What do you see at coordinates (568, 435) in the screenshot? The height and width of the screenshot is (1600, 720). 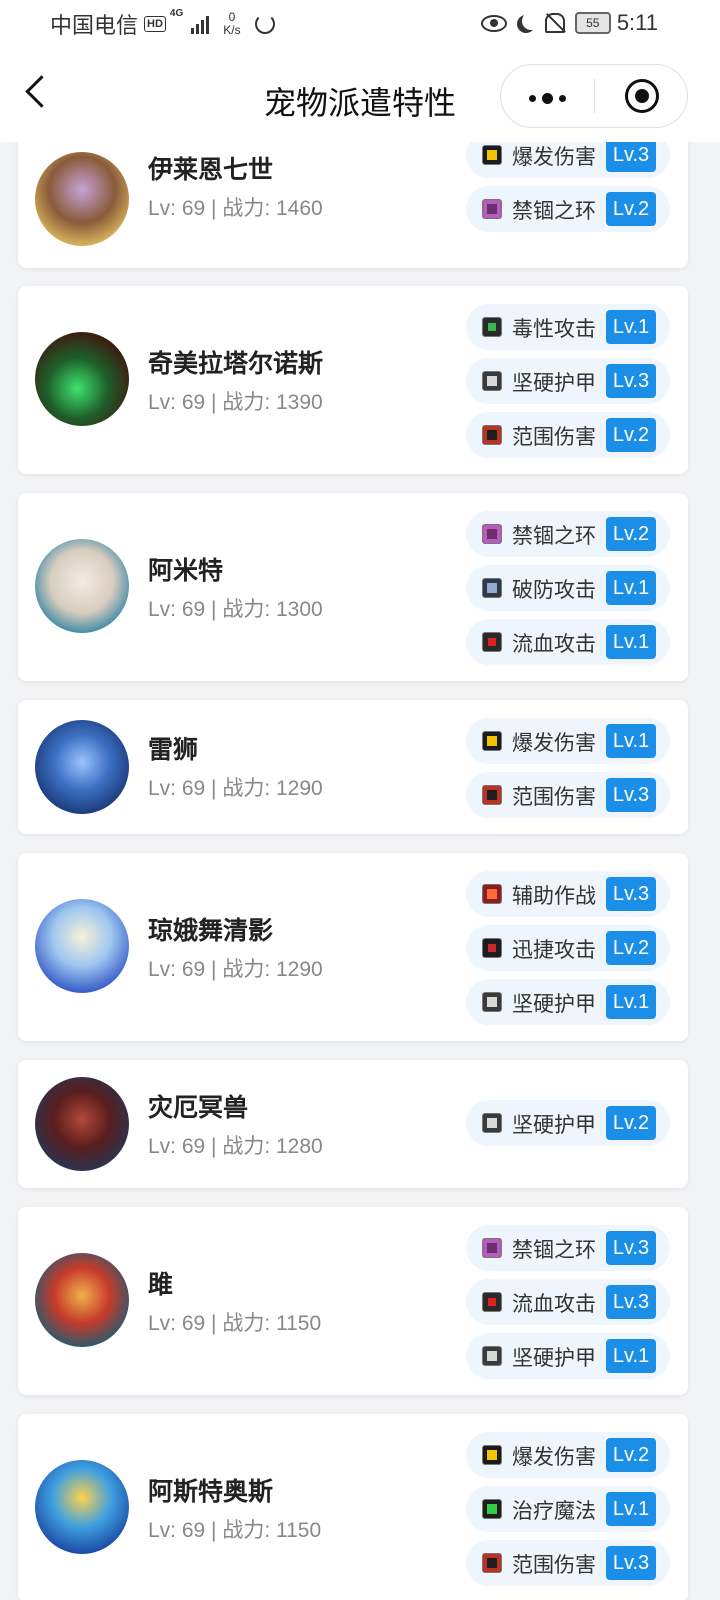 I see `trait-pill: 范围伤害 Lv.2` at bounding box center [568, 435].